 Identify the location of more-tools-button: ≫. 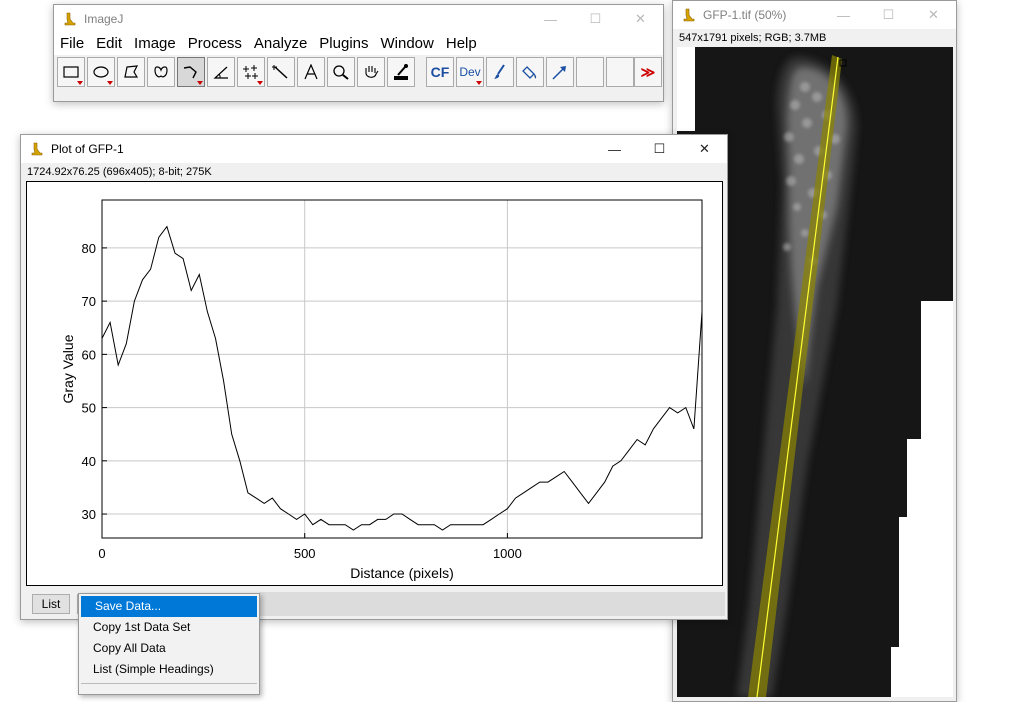
(648, 72).